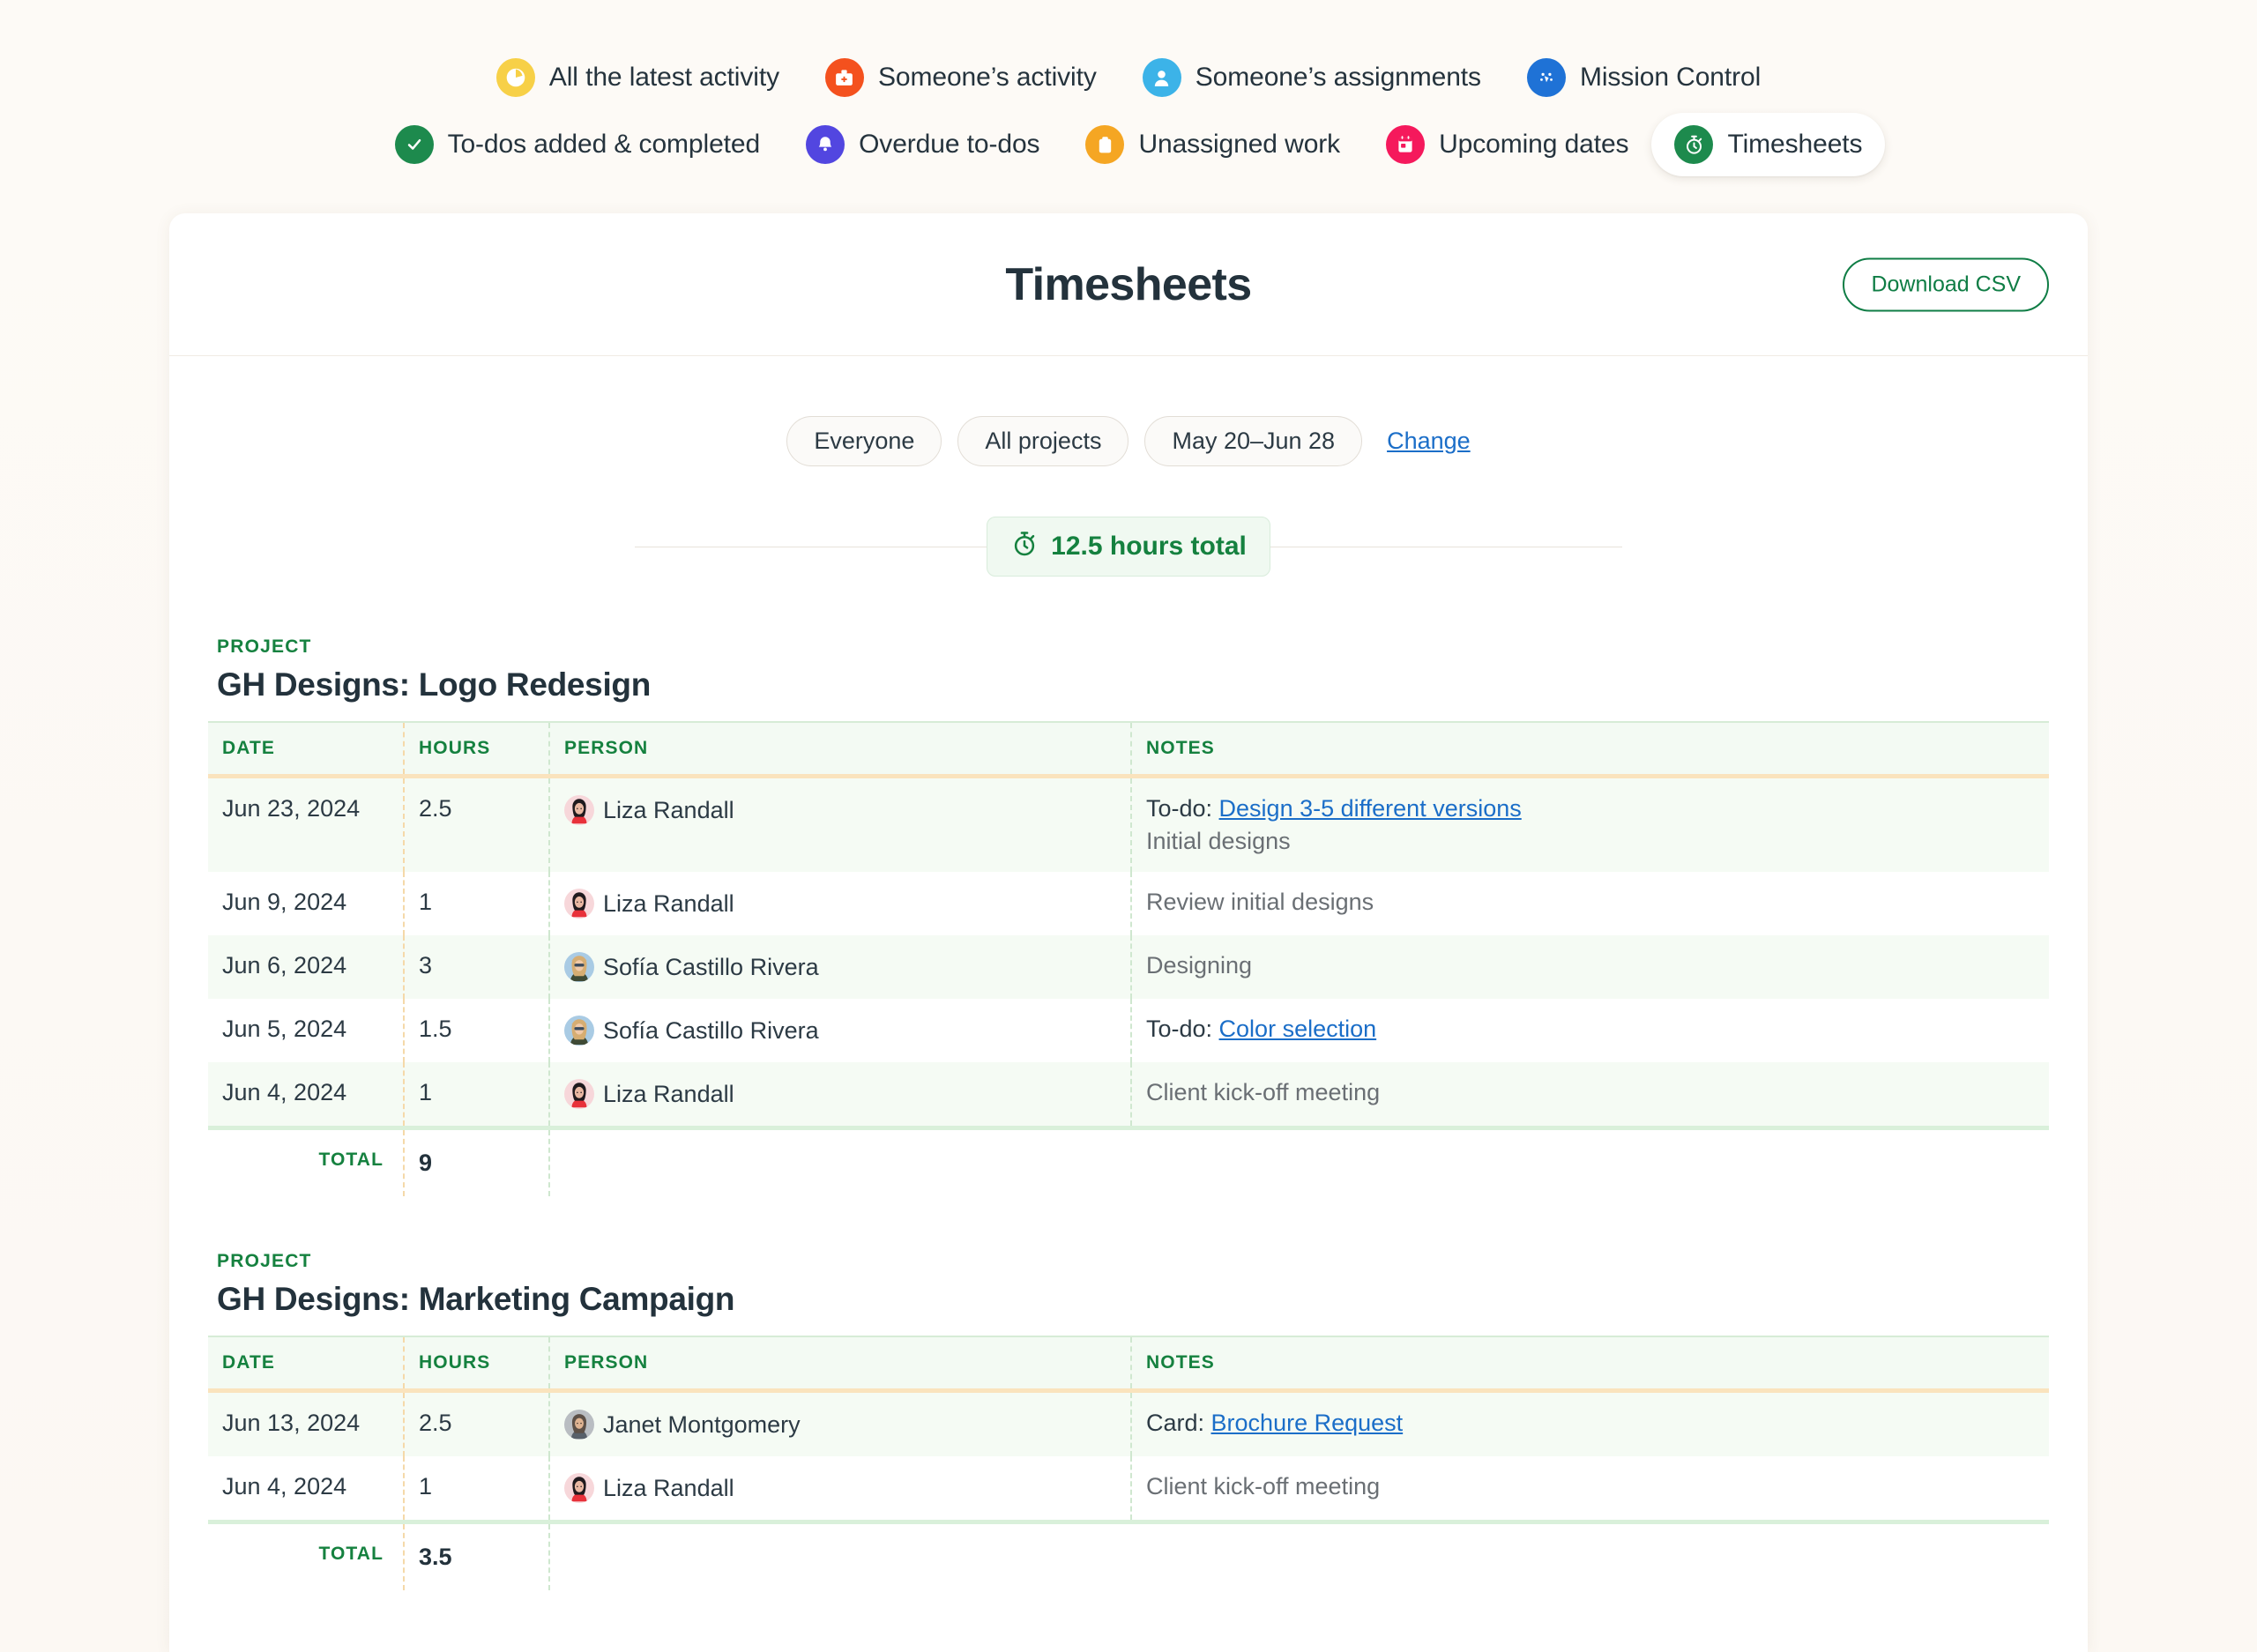 The width and height of the screenshot is (2257, 1652). Describe the element at coordinates (476, 1555) in the screenshot. I see `total-hours: 3.5` at that location.